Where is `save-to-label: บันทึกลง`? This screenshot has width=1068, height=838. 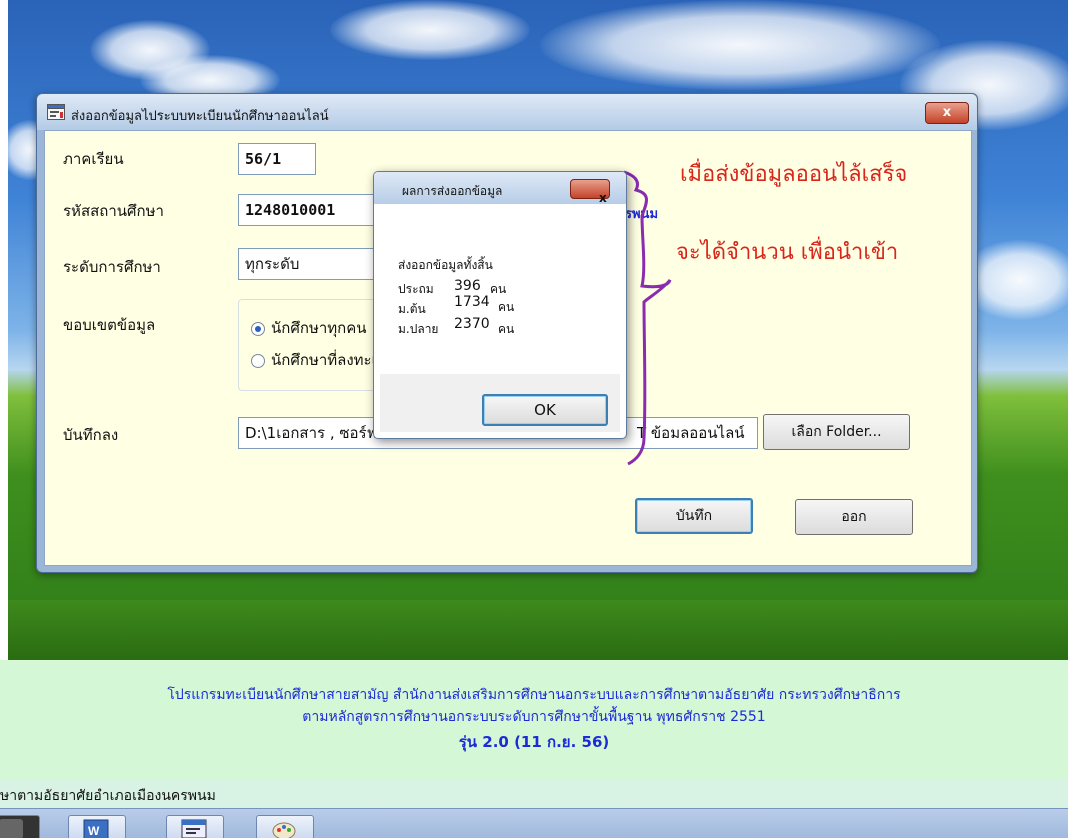
save-to-label: บันทึกลง is located at coordinates (91, 435).